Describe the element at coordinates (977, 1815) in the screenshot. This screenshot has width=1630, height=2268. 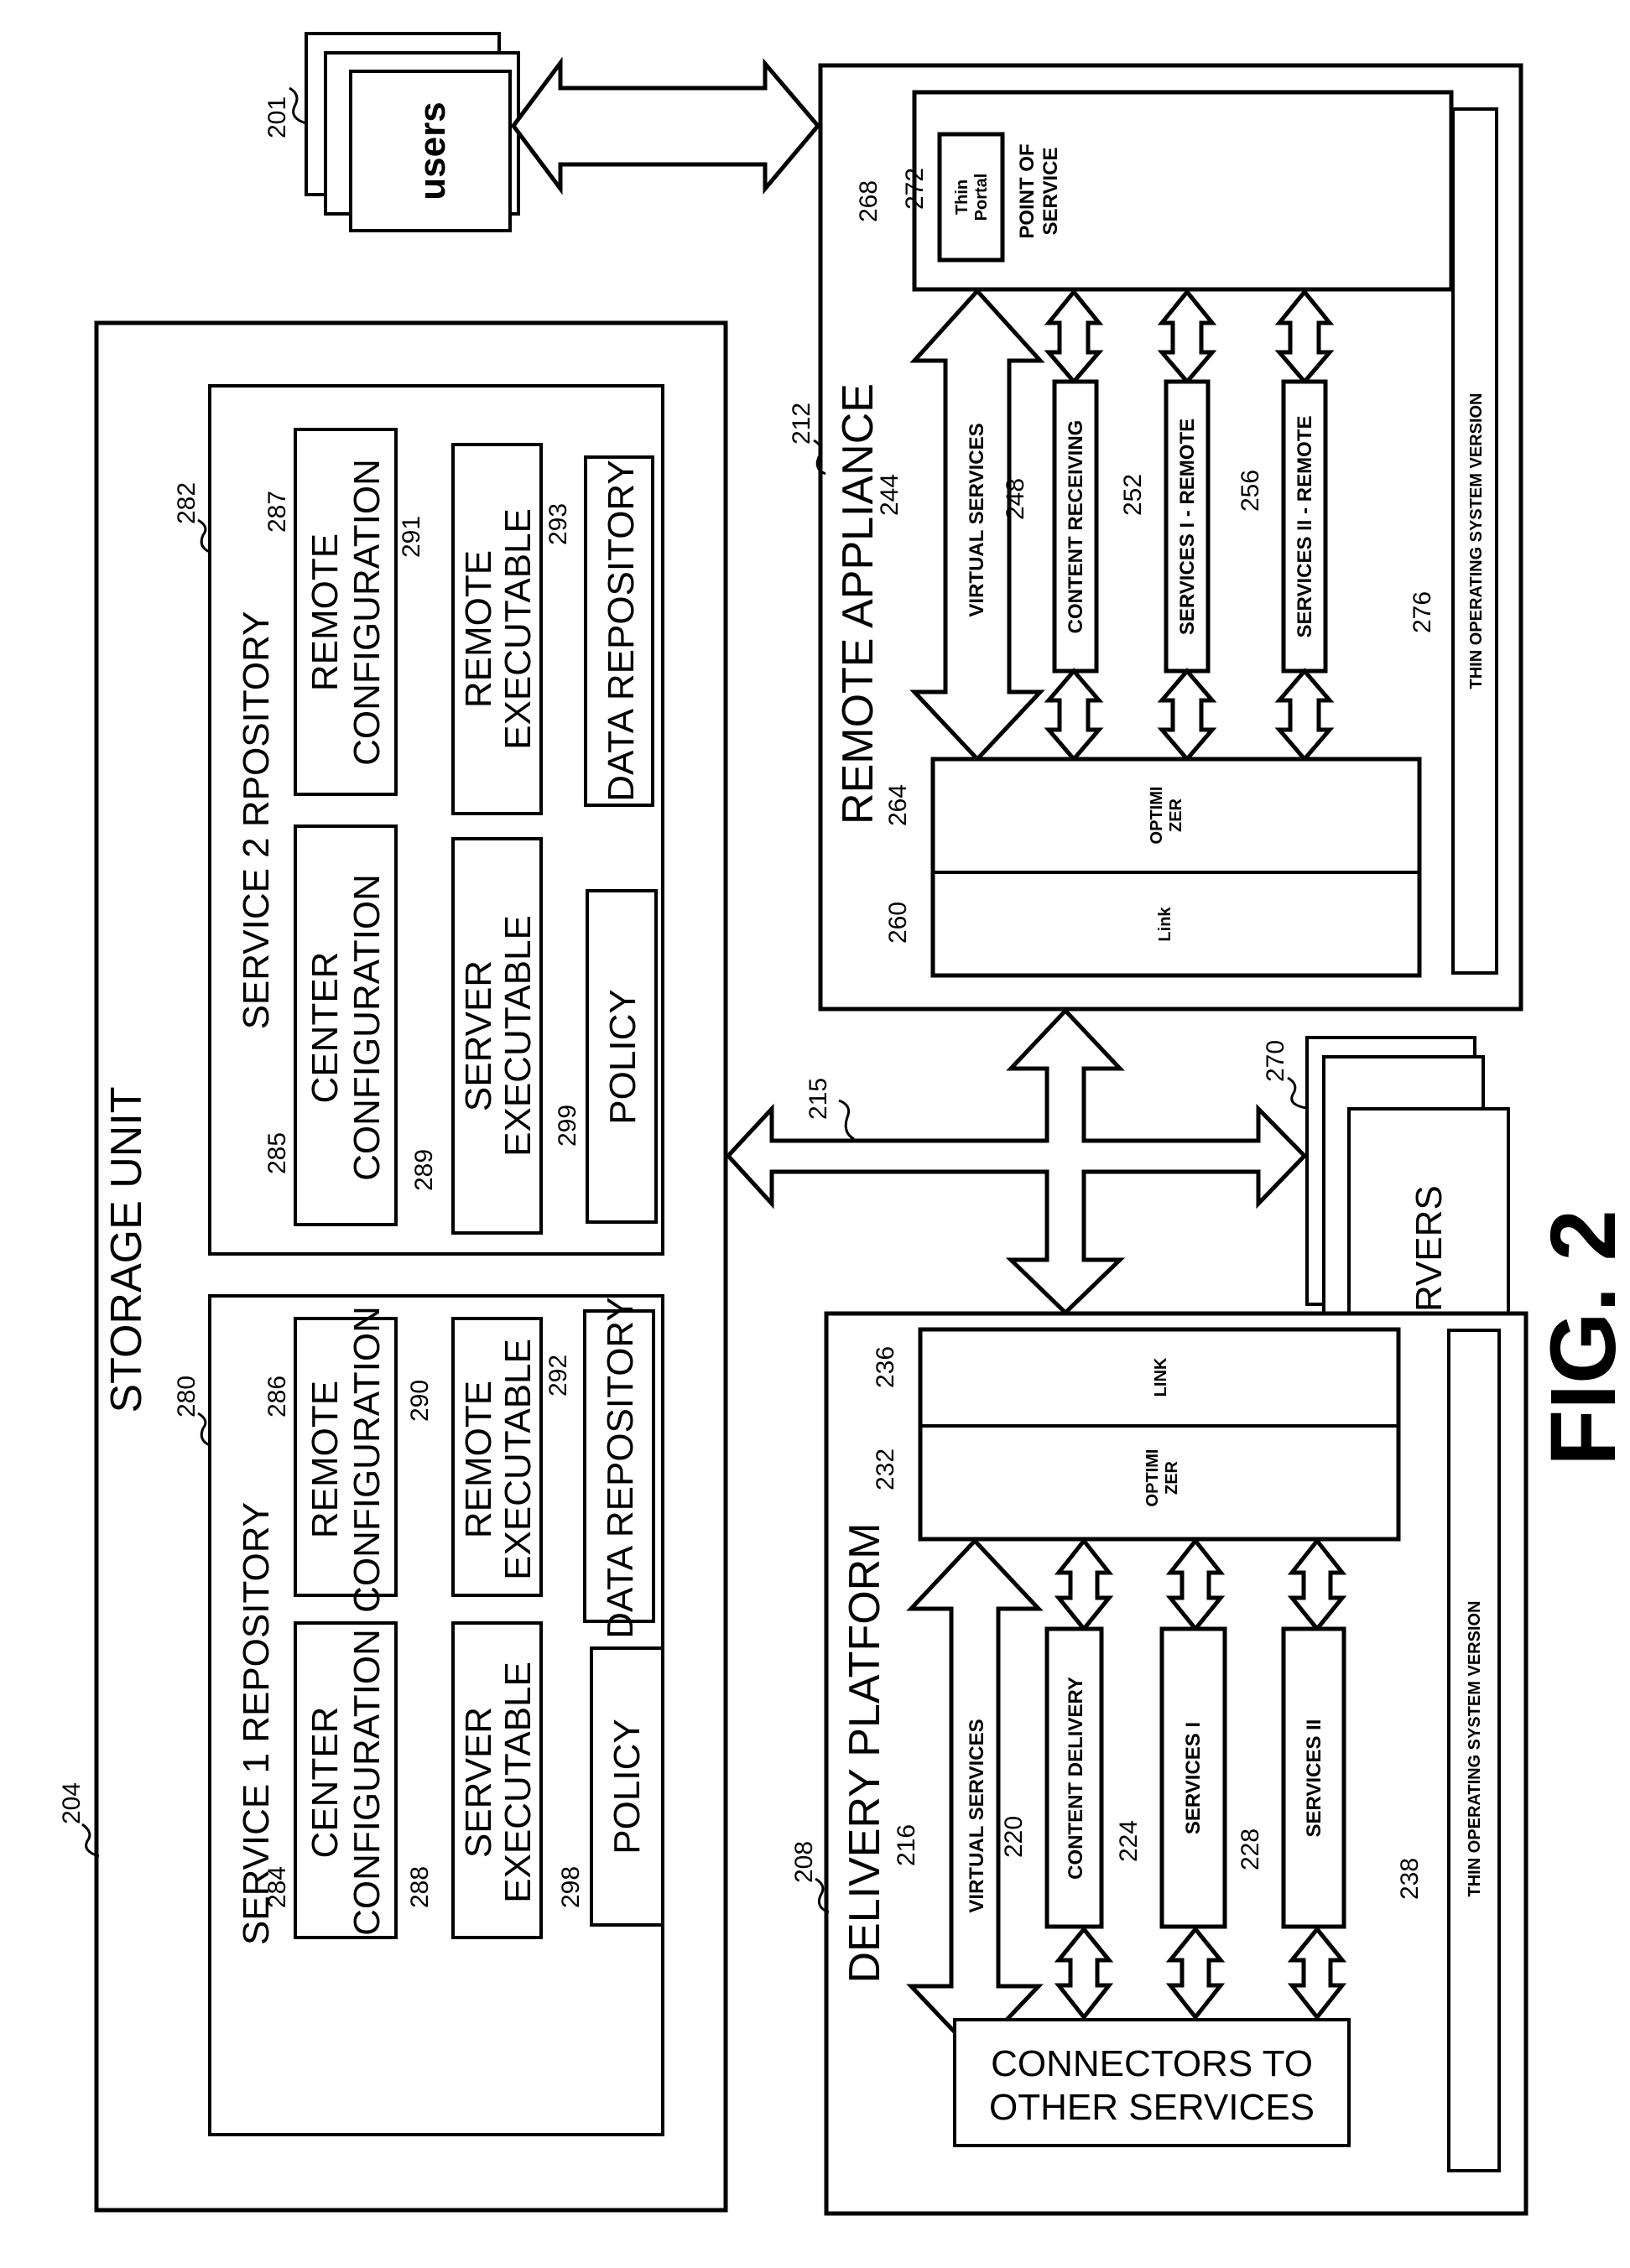
I see `dp-virtual-services-label: VIRTUAL SERVICES` at that location.